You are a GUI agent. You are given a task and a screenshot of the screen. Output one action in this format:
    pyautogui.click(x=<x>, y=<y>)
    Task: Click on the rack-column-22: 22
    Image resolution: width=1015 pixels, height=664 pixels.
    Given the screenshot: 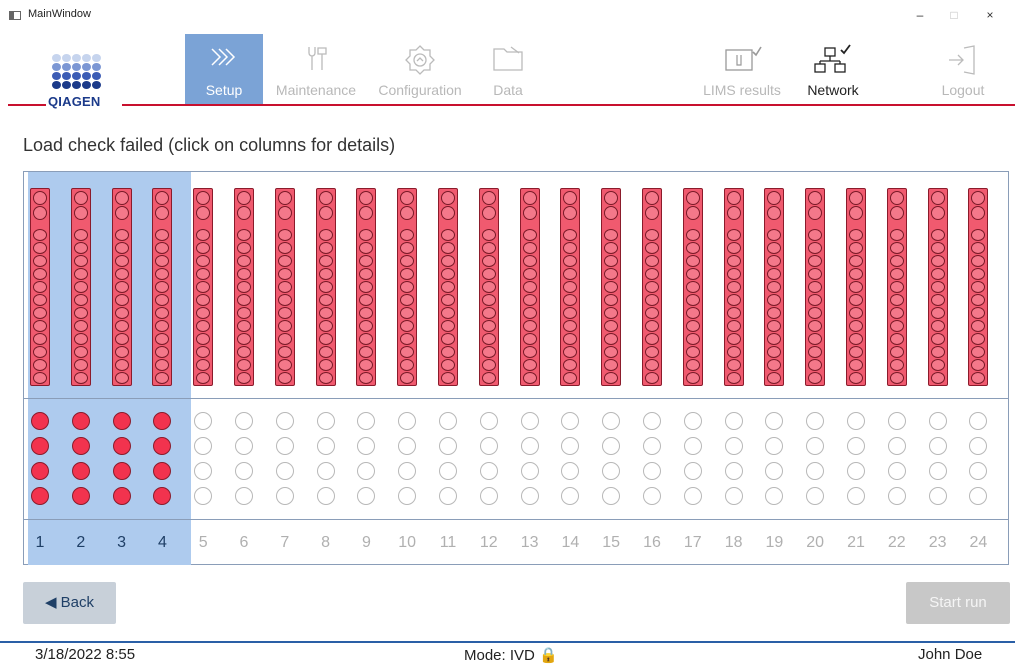 What is the action you would take?
    pyautogui.click(x=906, y=368)
    